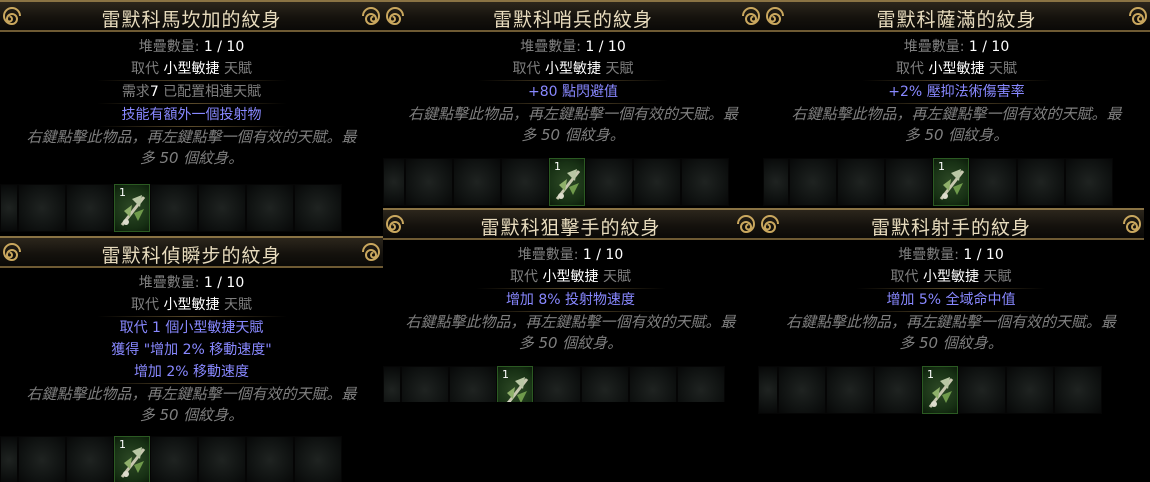  I want to click on card-header: 雷默科馬坎加的紋身, so click(191, 16).